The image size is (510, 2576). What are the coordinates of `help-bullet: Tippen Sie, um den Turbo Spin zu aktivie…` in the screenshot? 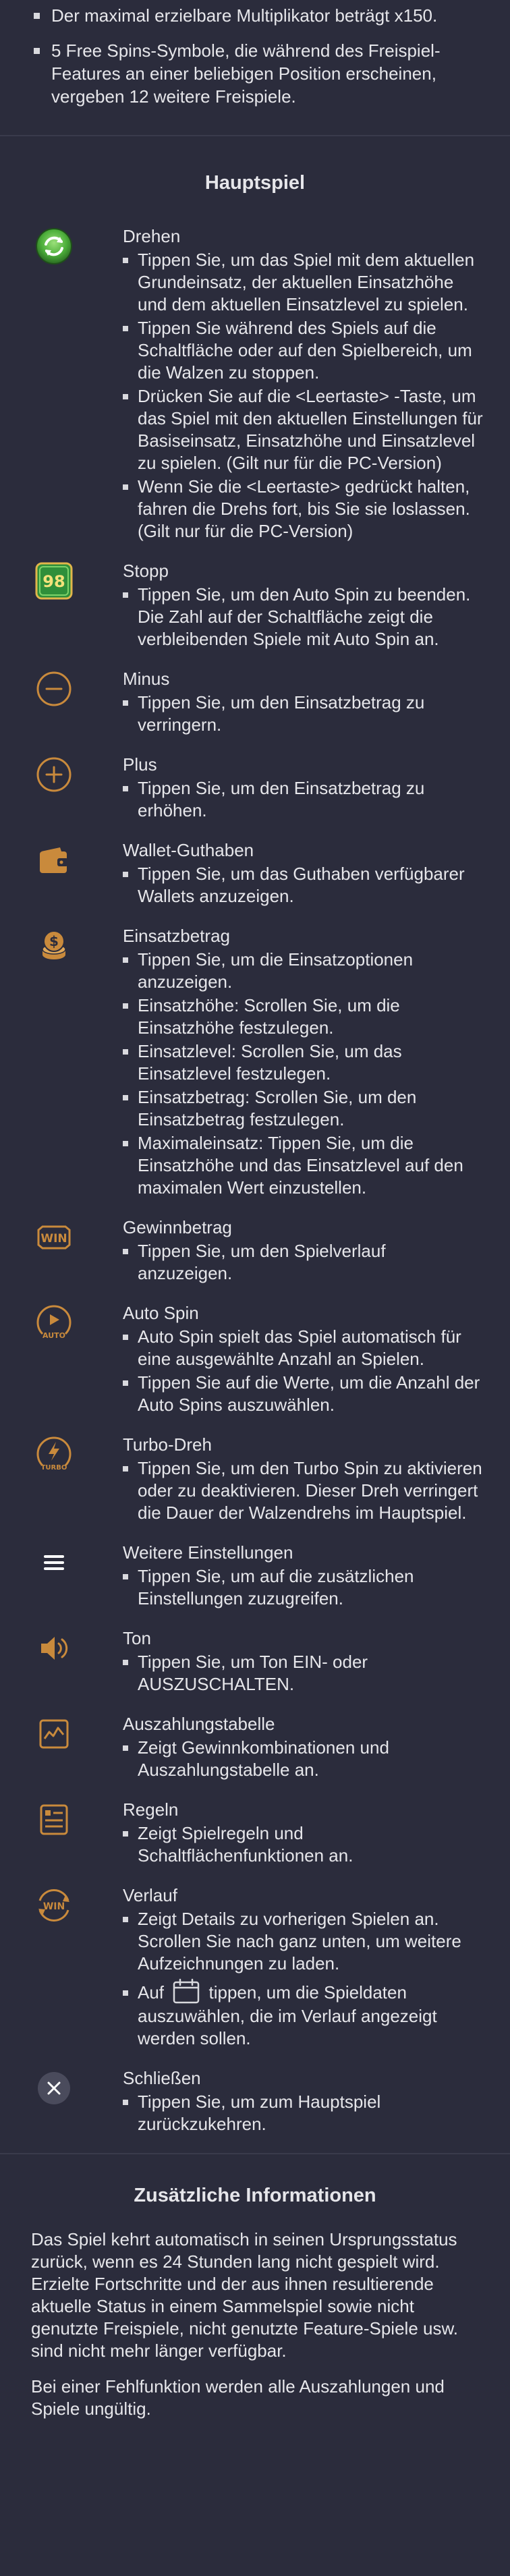 It's located at (303, 1490).